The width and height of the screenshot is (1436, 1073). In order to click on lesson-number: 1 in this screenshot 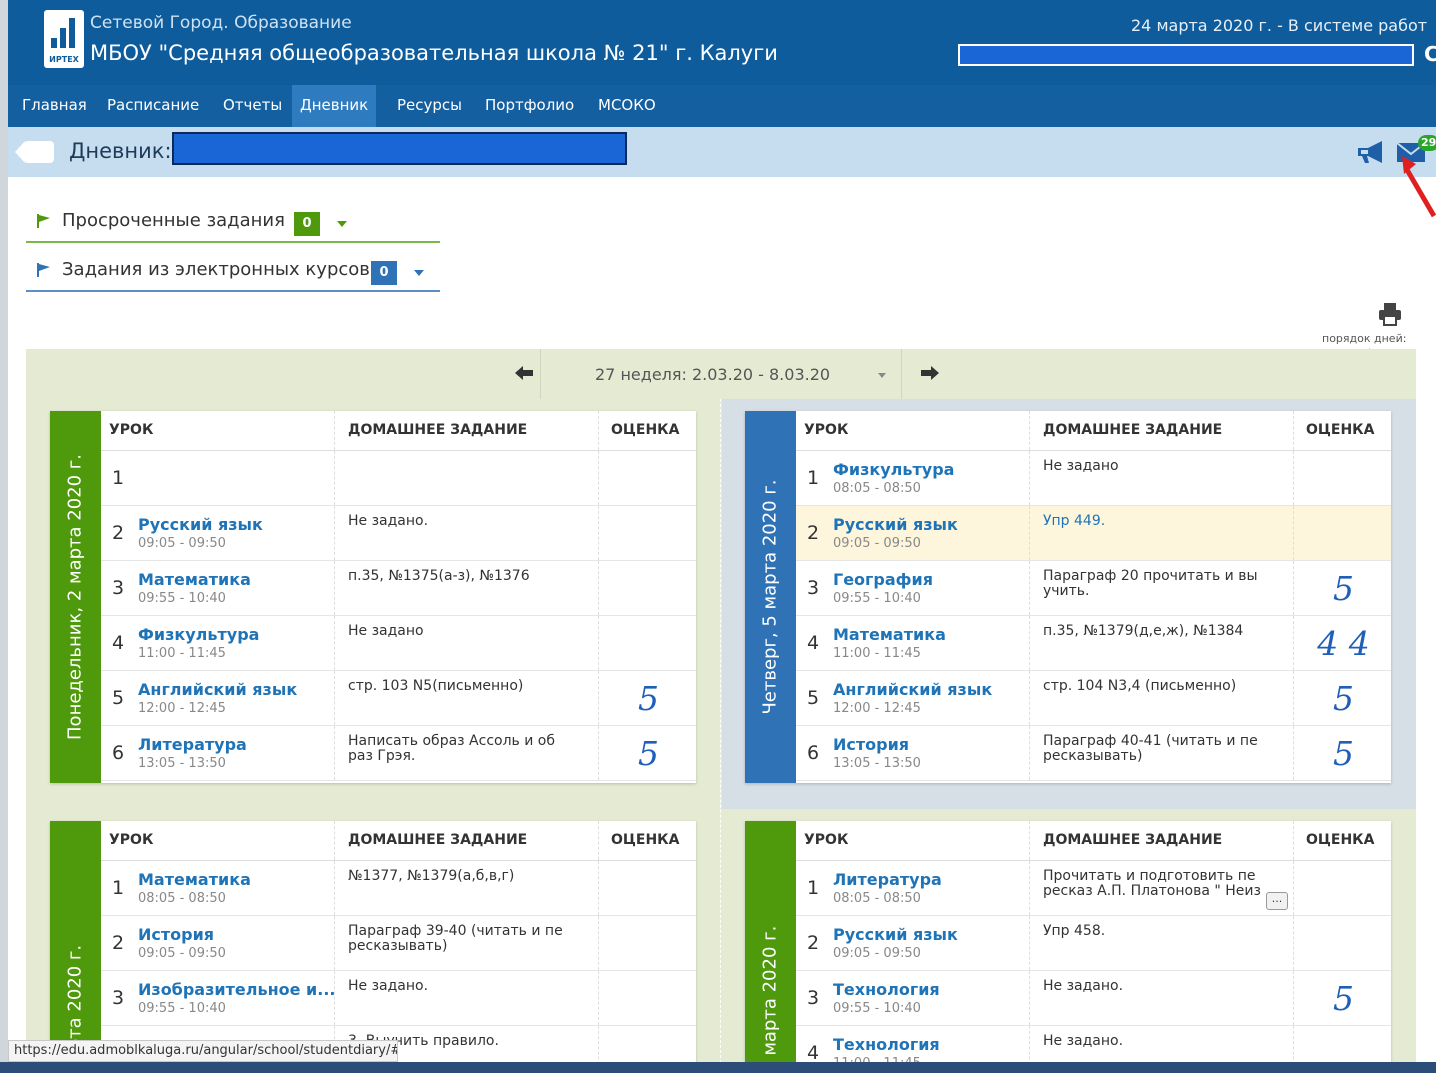, I will do `click(813, 888)`.